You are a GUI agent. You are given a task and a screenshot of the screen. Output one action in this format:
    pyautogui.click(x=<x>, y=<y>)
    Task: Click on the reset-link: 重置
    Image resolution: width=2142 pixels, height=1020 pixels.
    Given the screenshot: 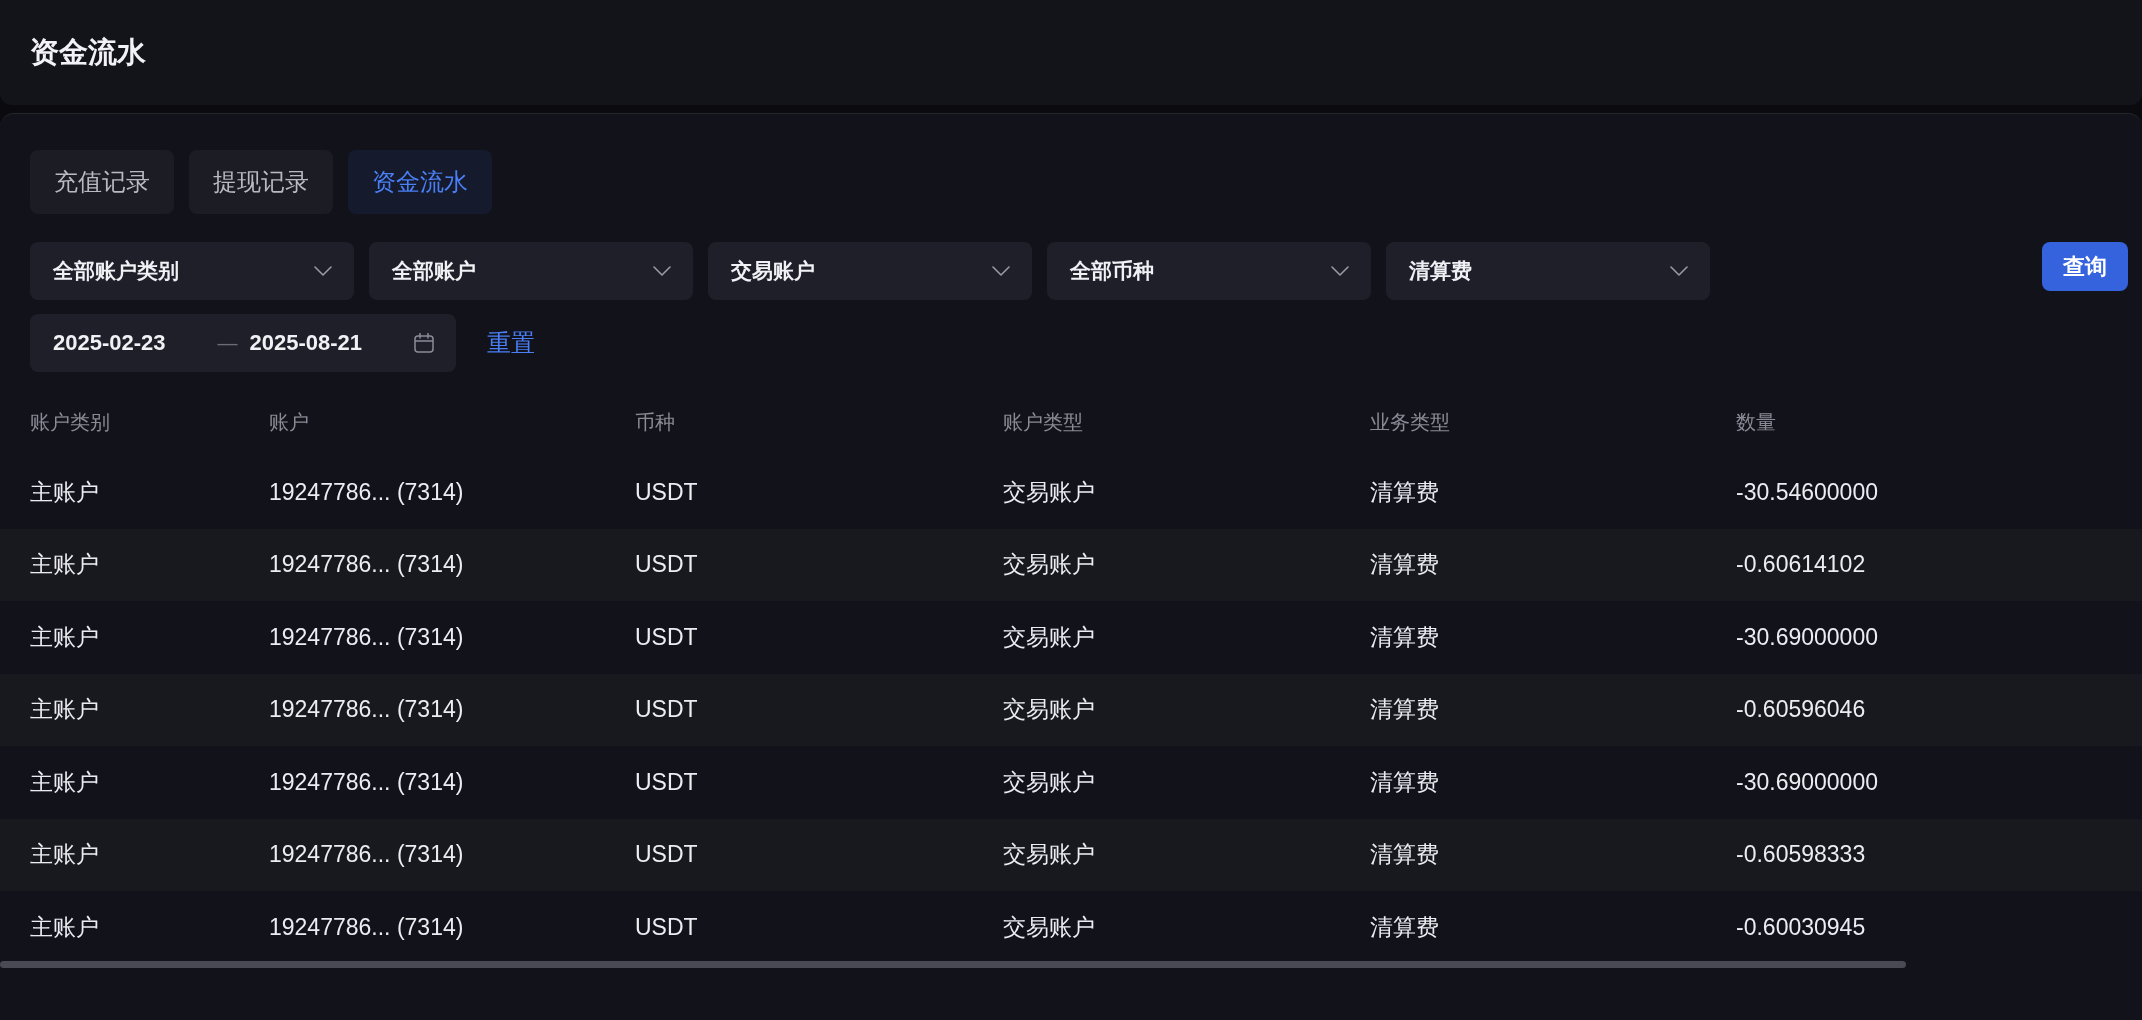 What is the action you would take?
    pyautogui.click(x=511, y=343)
    